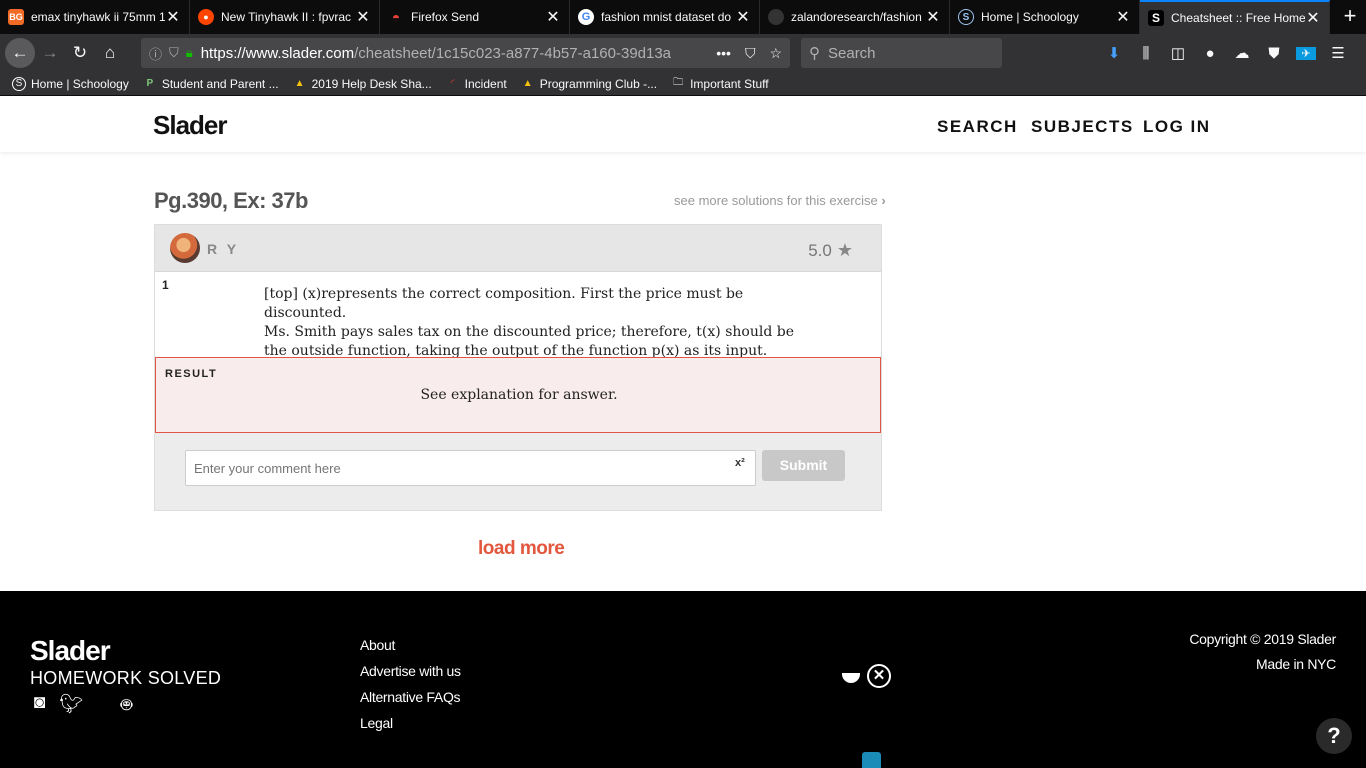  What do you see at coordinates (174, 53) in the screenshot?
I see `shield-icon: ⛉` at bounding box center [174, 53].